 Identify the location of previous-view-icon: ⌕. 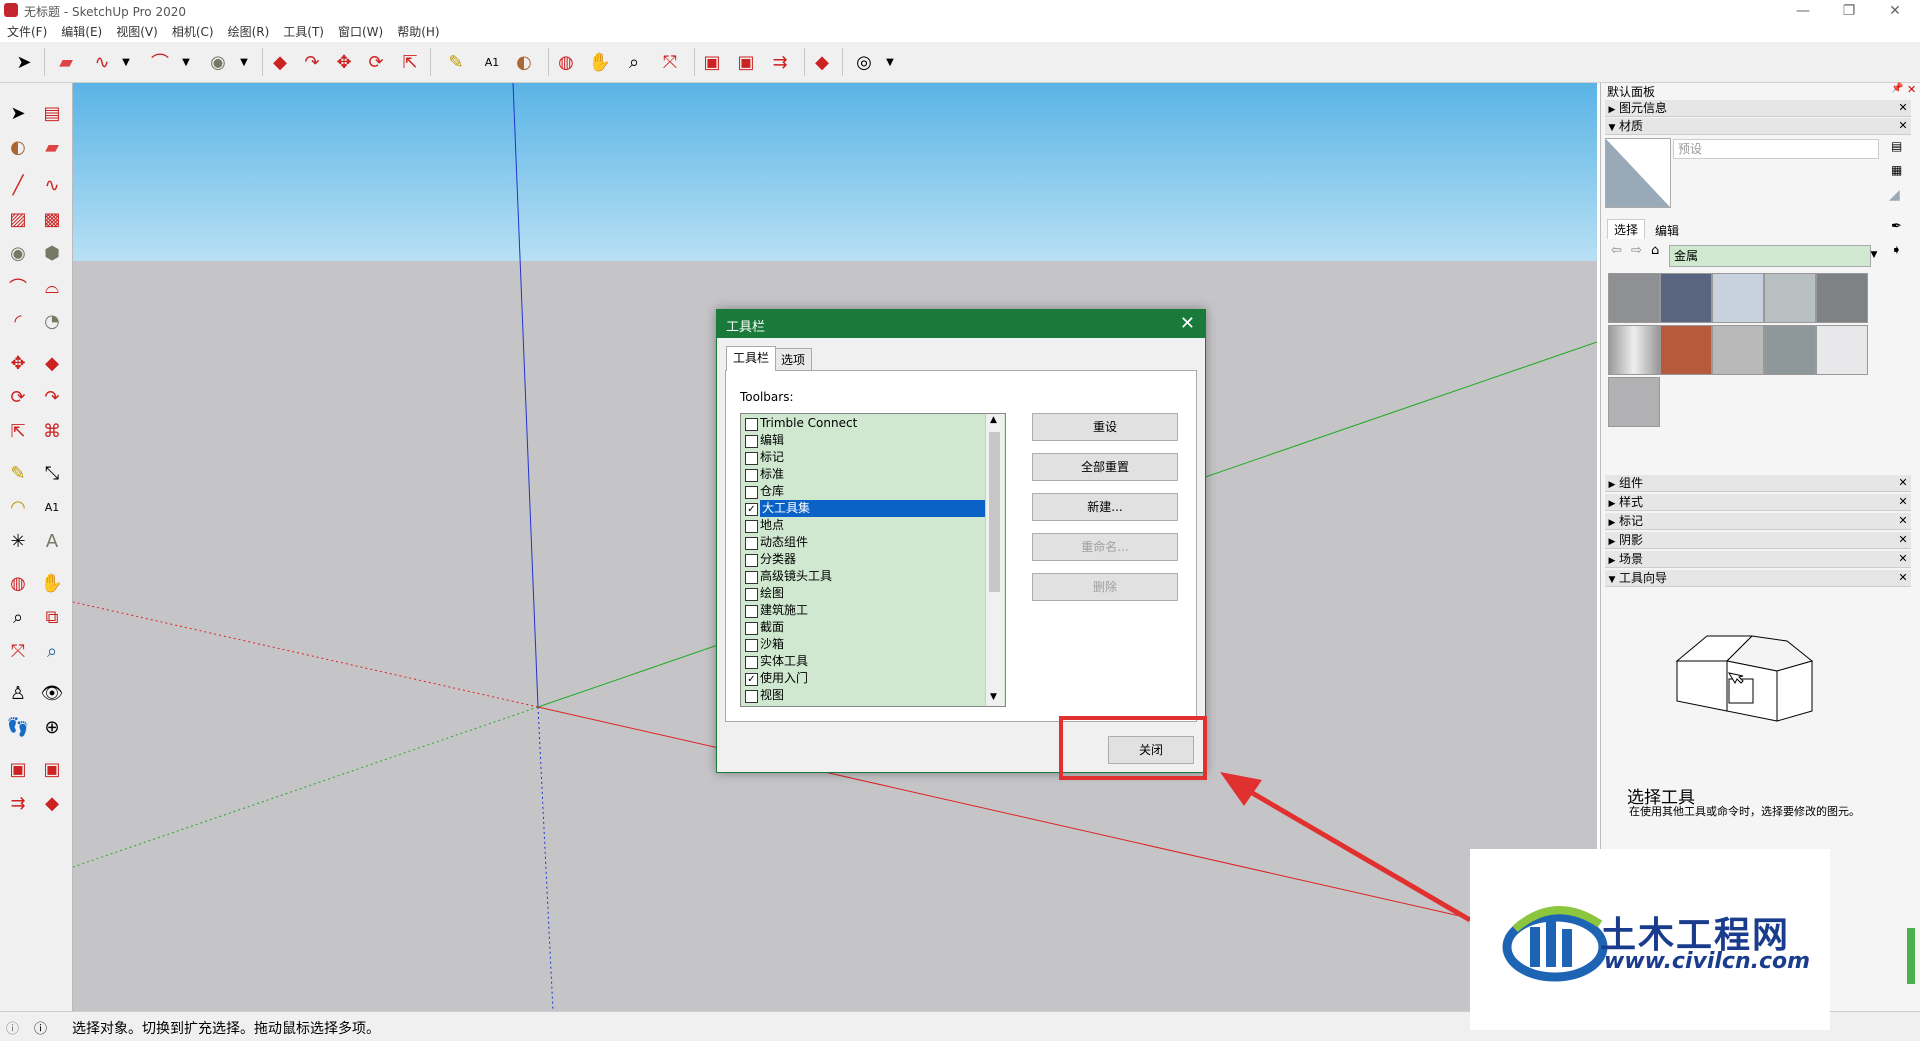
(52, 651).